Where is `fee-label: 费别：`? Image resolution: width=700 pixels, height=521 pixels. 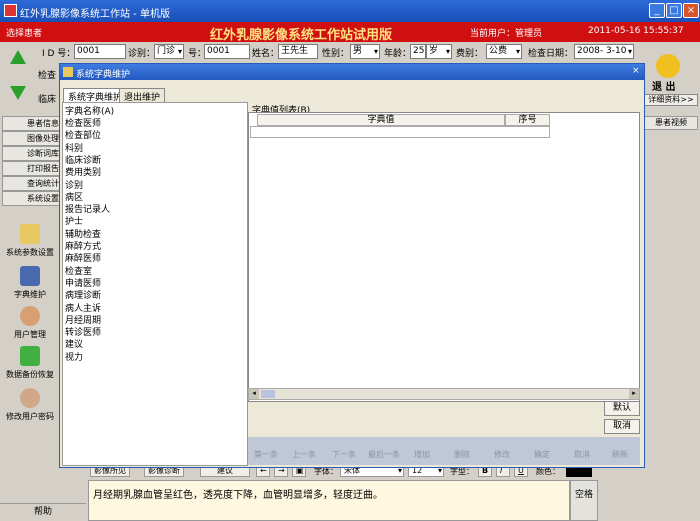 fee-label: 费别： is located at coordinates (470, 54).